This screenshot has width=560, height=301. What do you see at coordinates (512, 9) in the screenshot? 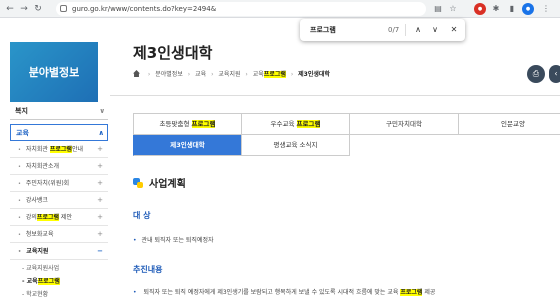
I see `sidepanel-icon: ▮` at bounding box center [512, 9].